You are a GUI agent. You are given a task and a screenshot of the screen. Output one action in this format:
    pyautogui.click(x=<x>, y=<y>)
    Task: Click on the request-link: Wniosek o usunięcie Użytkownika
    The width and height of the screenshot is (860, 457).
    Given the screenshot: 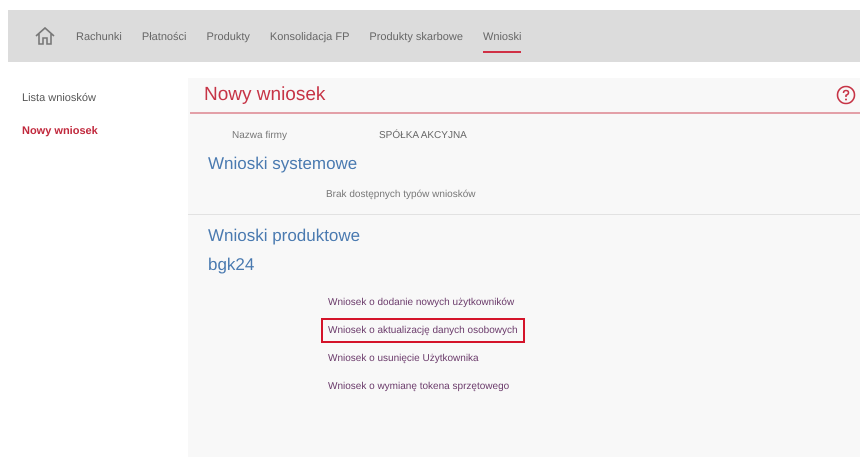 What is the action you would take?
    pyautogui.click(x=403, y=358)
    